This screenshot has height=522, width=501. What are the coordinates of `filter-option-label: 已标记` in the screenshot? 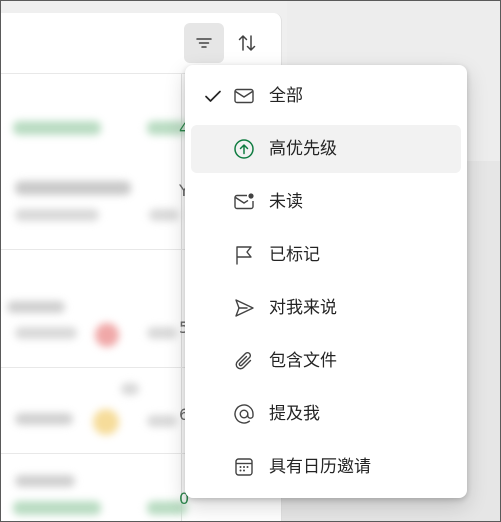 It's located at (294, 255).